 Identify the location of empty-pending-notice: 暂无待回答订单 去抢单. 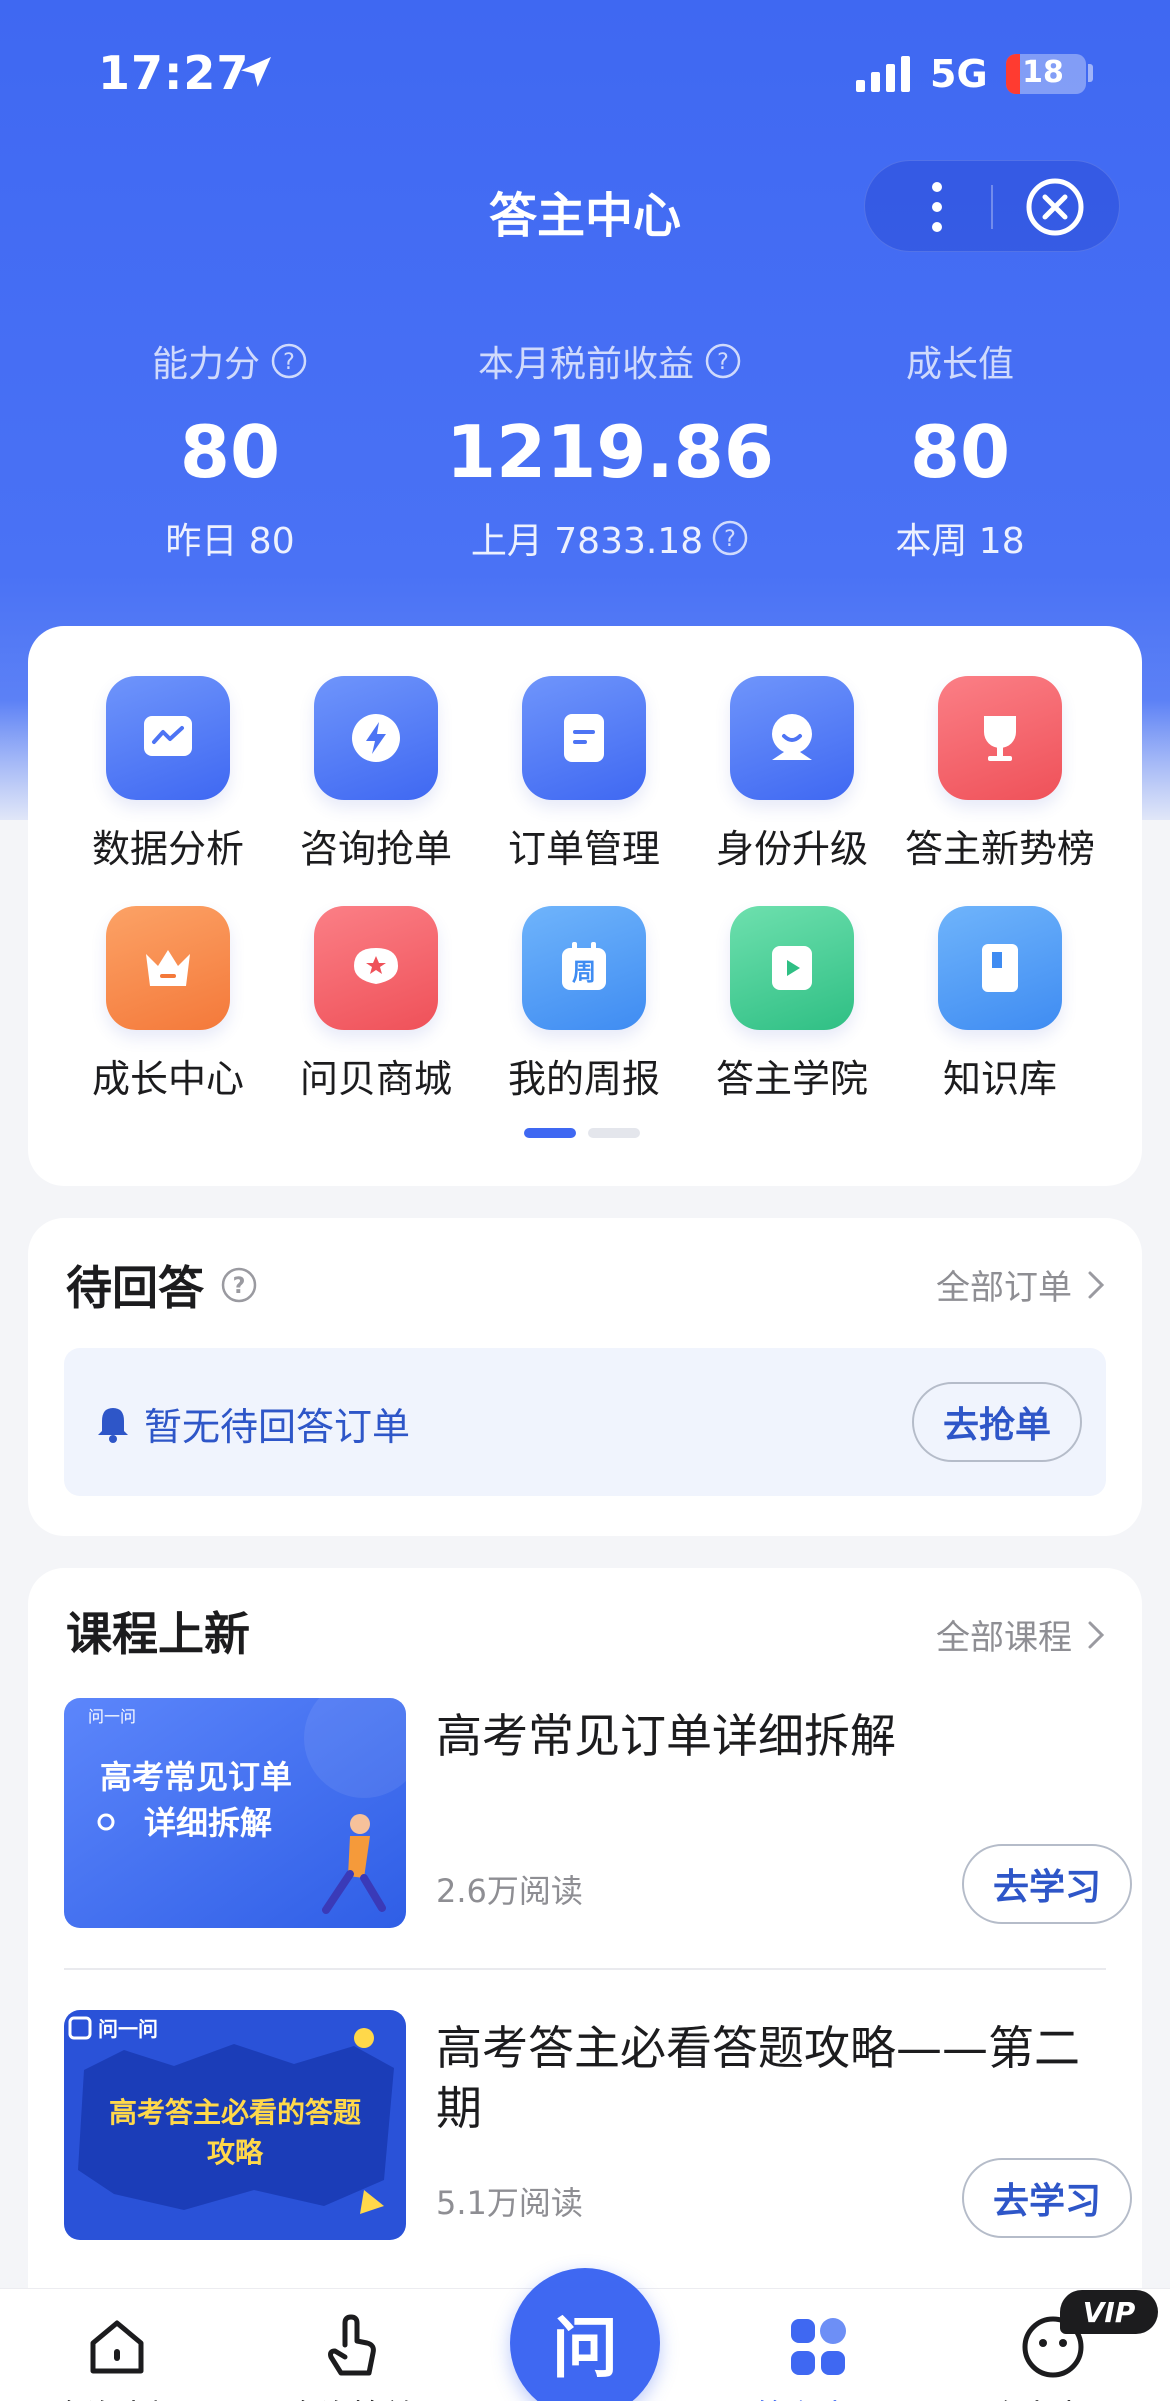
(585, 1422).